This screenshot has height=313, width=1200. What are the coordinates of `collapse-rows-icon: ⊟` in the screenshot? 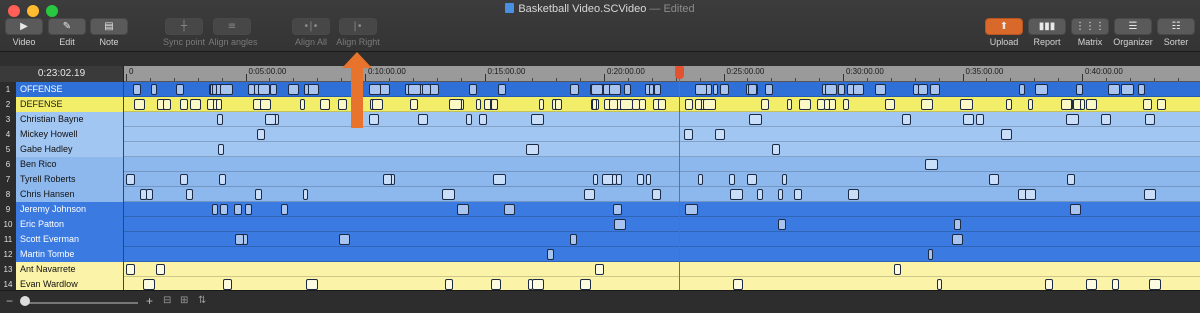 It's located at (167, 300).